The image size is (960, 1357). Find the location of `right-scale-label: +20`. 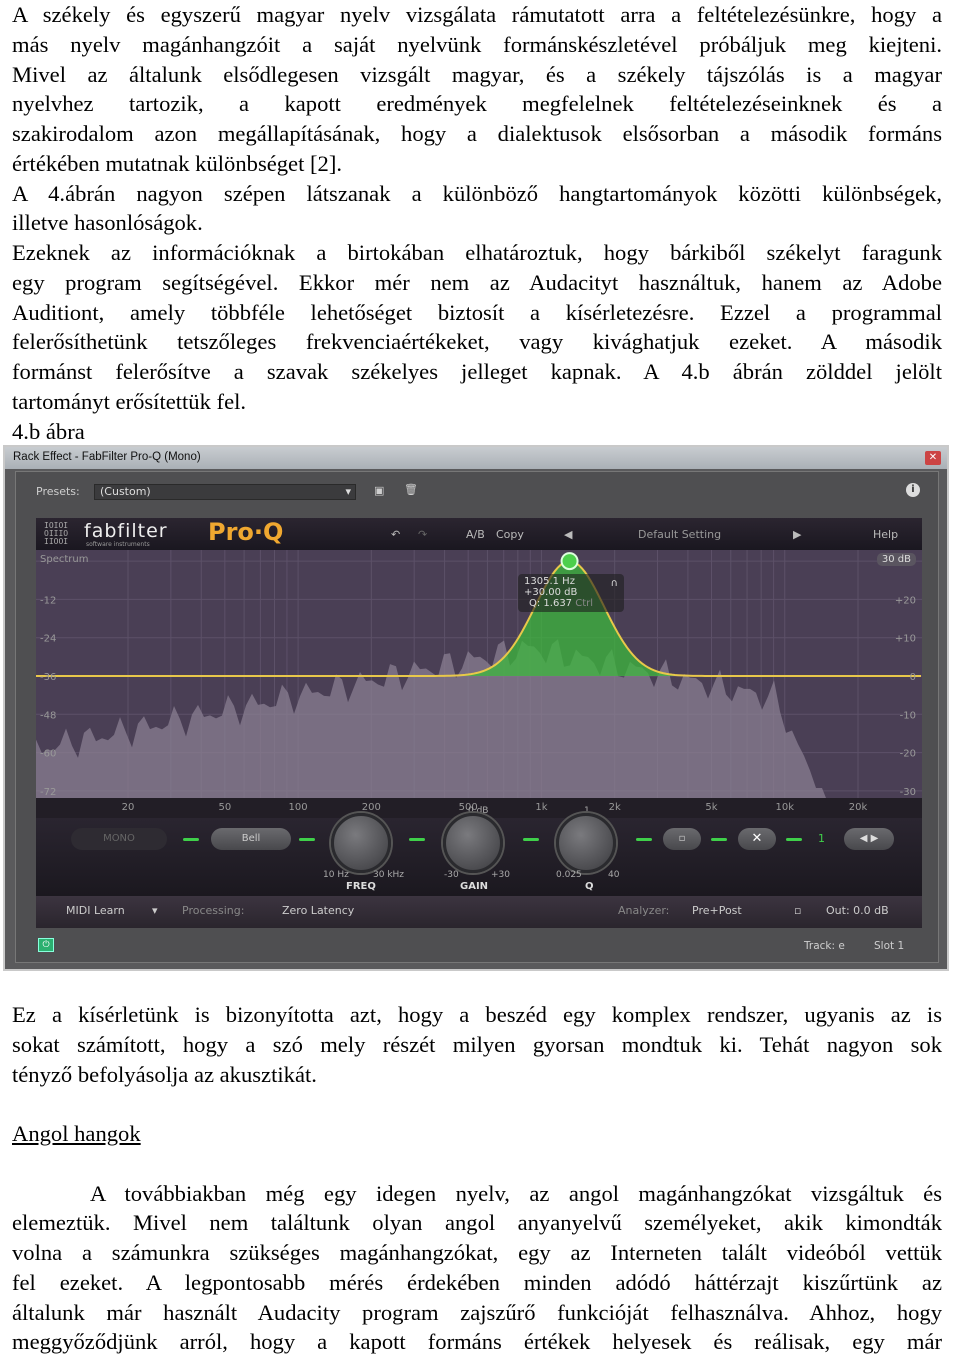

right-scale-label: +20 is located at coordinates (905, 600).